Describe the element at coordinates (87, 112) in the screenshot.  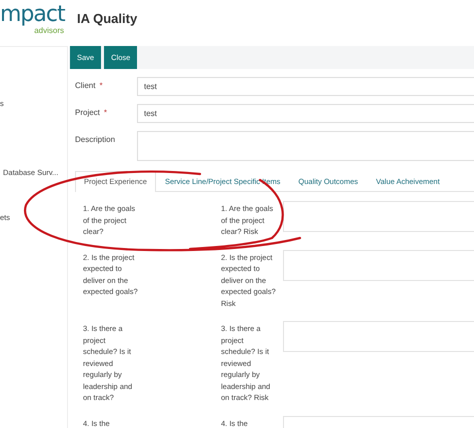
I see `field-label: Project` at that location.